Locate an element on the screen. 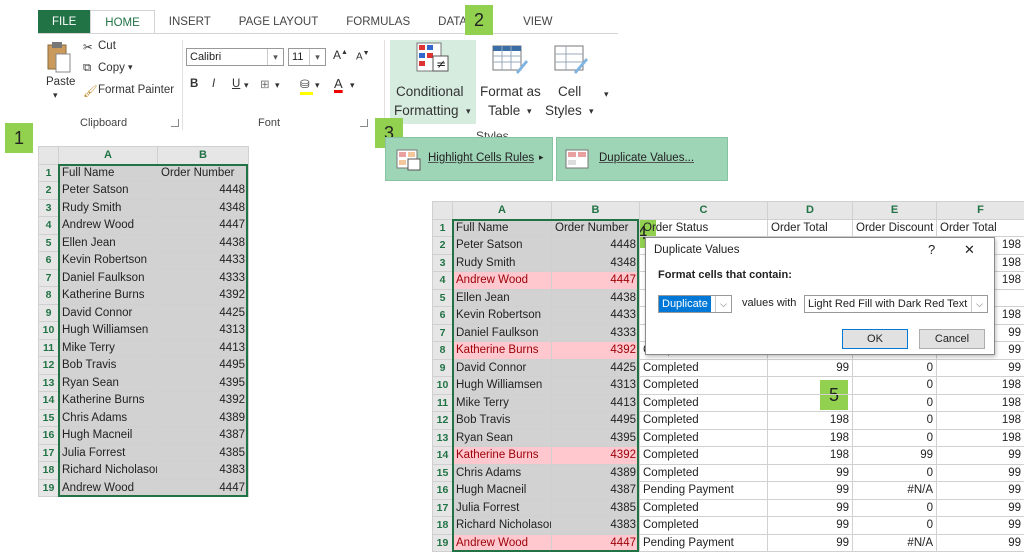  conditional-formatting-button: ≠ Conditional Formatting ▾ is located at coordinates (433, 82).